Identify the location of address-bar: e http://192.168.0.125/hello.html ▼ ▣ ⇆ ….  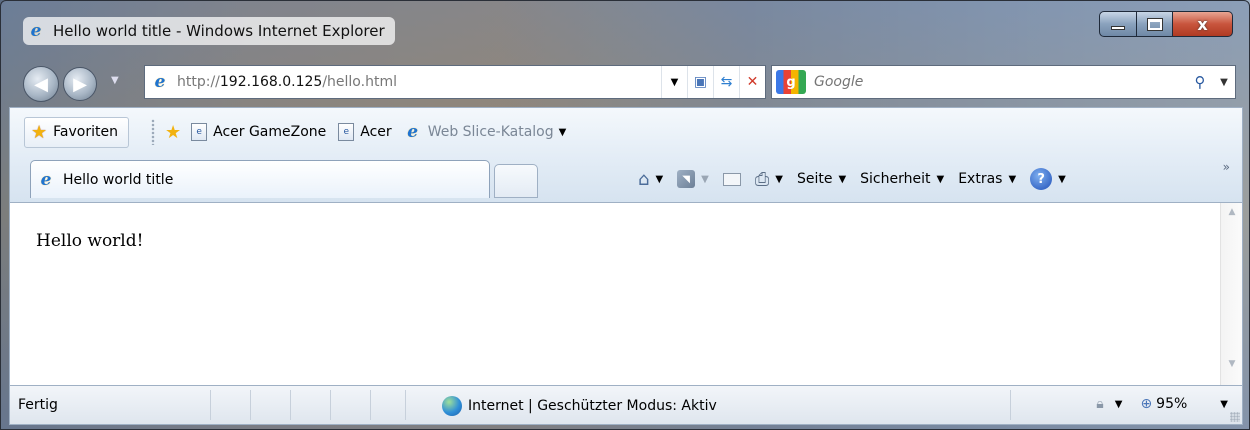
(455, 82).